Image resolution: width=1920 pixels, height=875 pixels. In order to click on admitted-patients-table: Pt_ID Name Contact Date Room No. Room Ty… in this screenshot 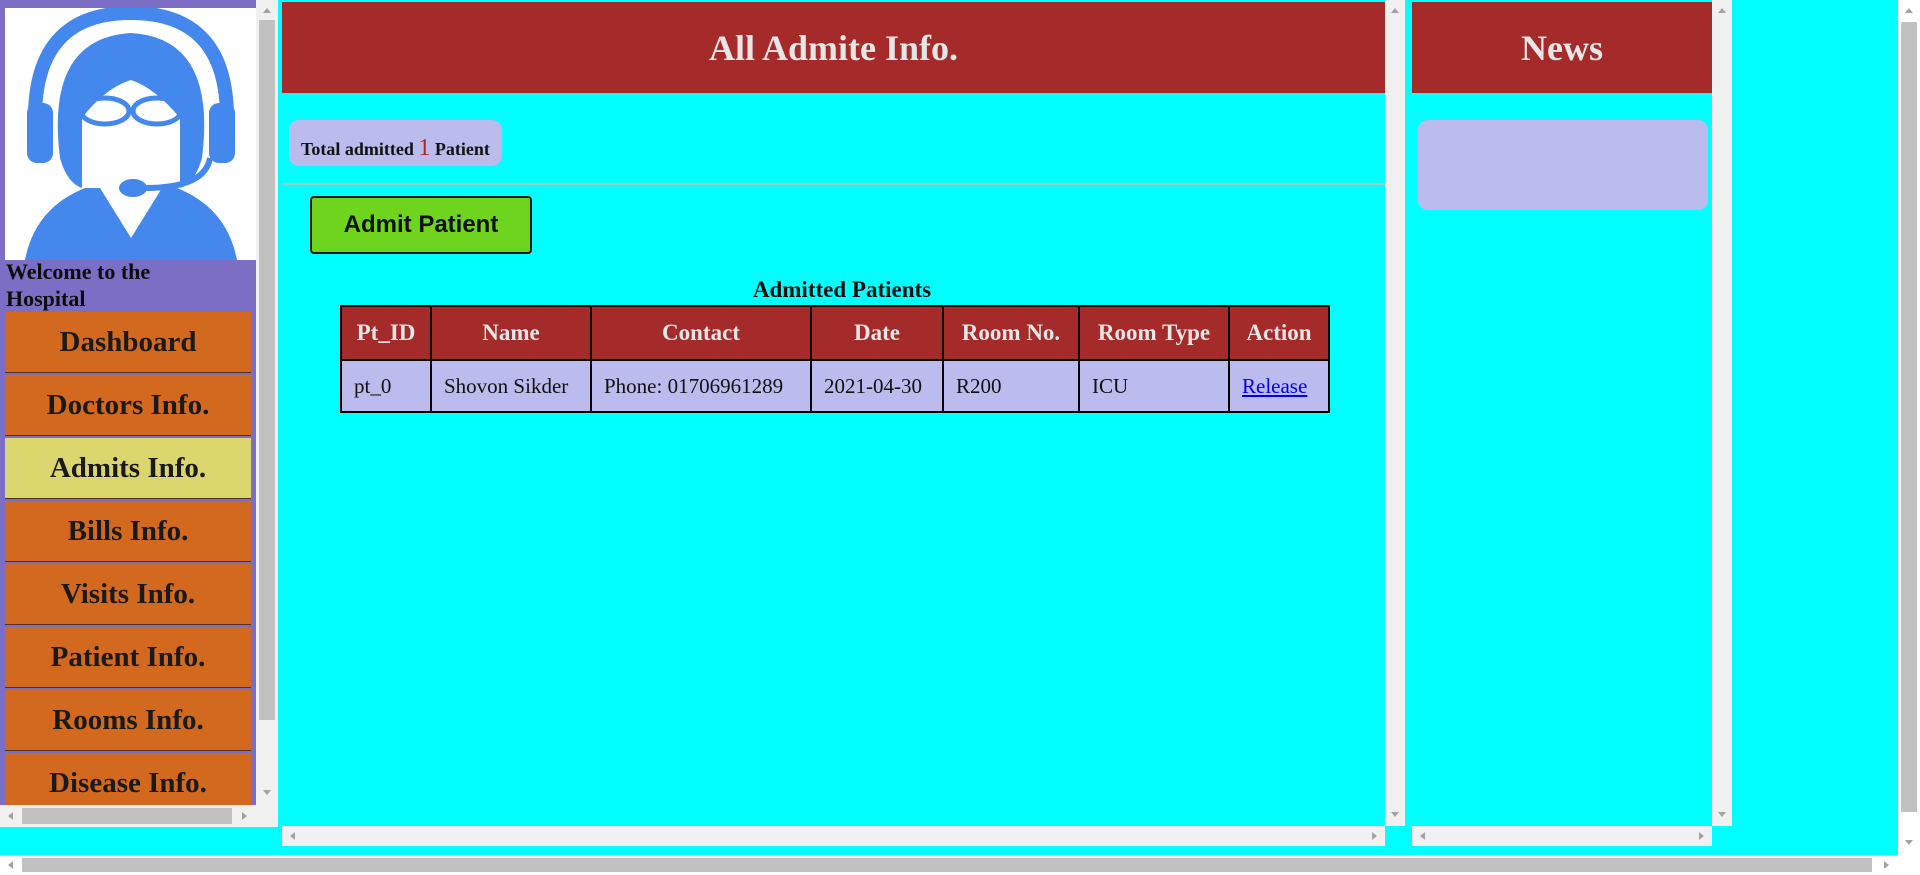, I will do `click(835, 359)`.